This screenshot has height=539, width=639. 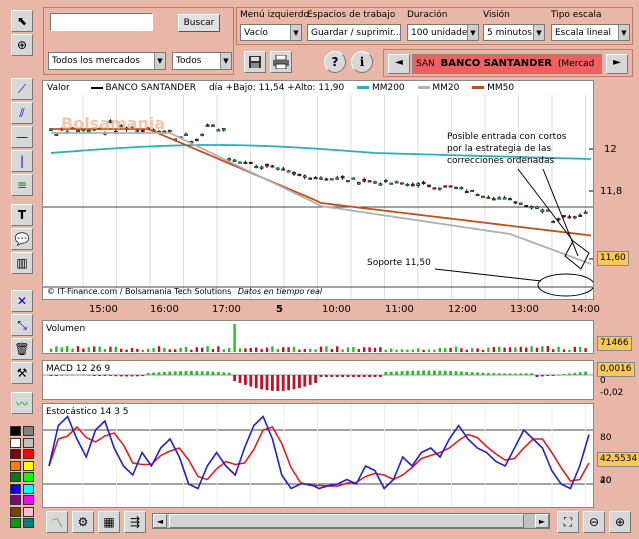 What do you see at coordinates (590, 32) in the screenshot?
I see `scale-select: Escala lineal ▼` at bounding box center [590, 32].